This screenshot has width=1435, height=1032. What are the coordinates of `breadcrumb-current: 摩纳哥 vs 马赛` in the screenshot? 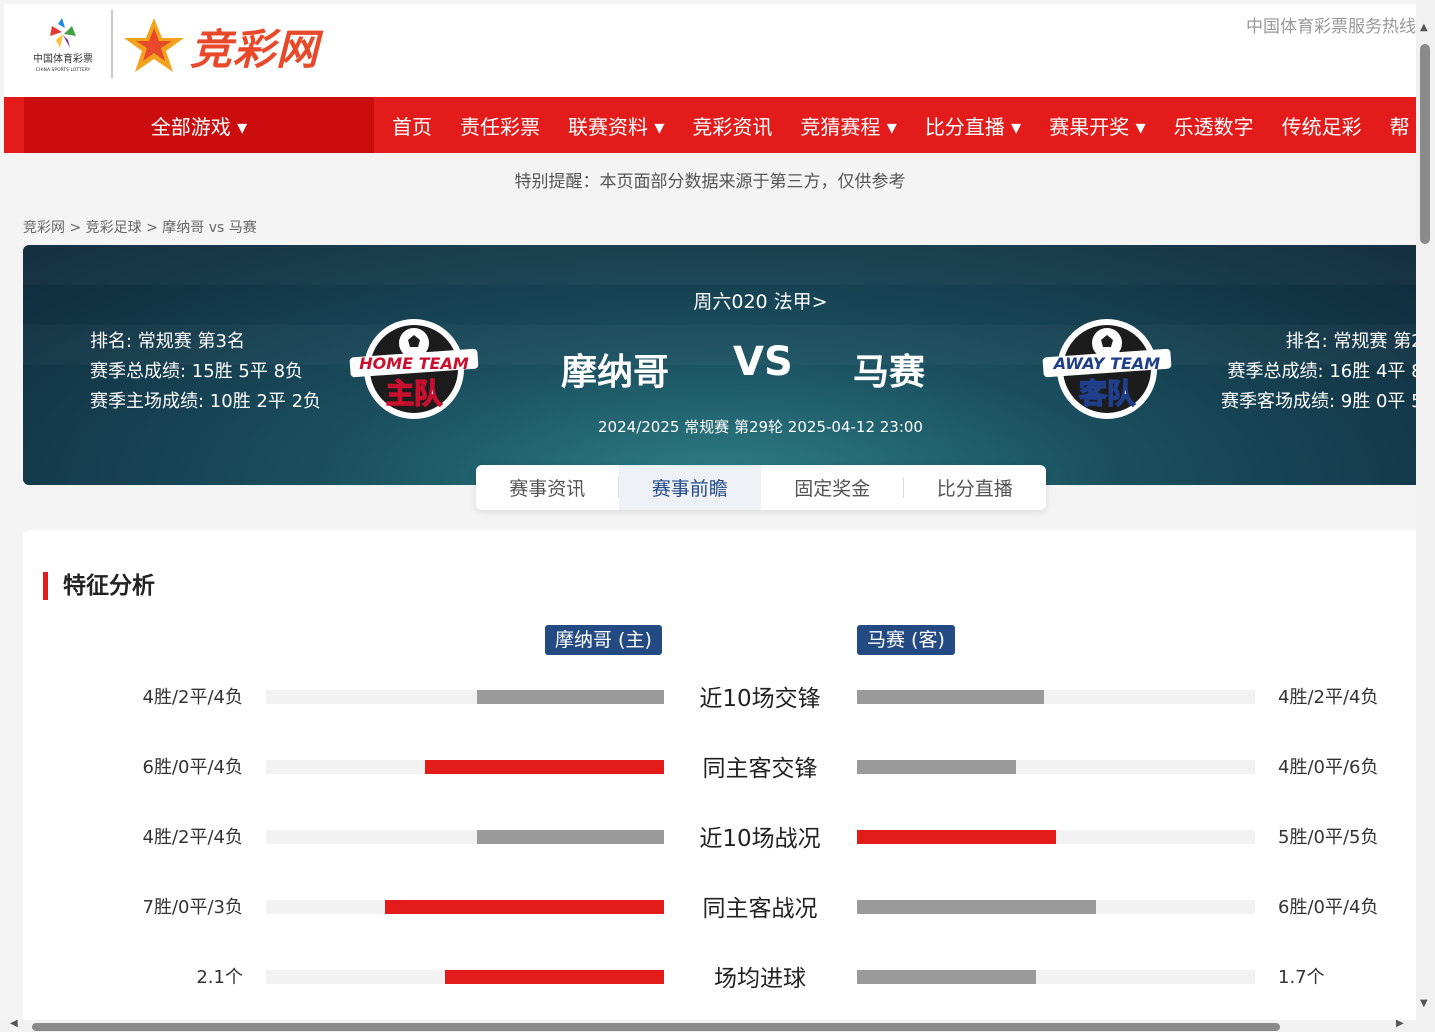 It's located at (209, 228).